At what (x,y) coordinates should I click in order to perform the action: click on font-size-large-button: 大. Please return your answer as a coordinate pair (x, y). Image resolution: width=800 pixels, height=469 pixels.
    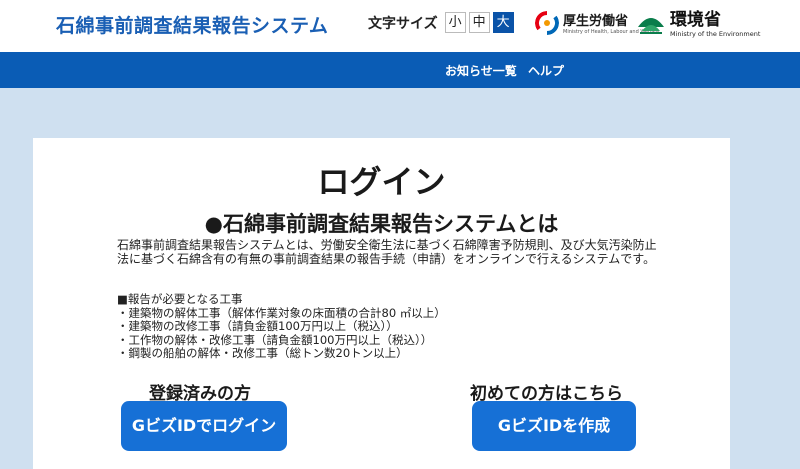
    Looking at the image, I should click on (503, 22).